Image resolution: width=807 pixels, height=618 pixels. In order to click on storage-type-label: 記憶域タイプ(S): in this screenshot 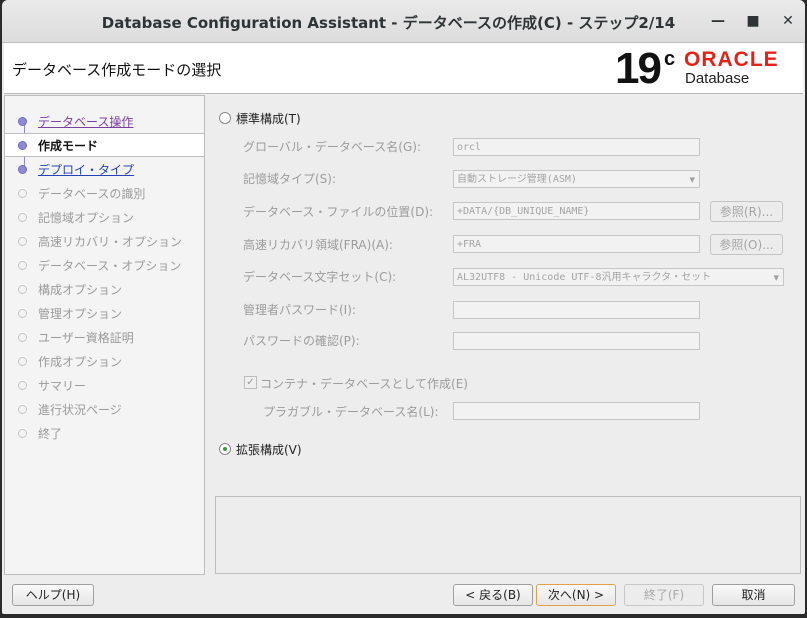, I will do `click(290, 179)`.